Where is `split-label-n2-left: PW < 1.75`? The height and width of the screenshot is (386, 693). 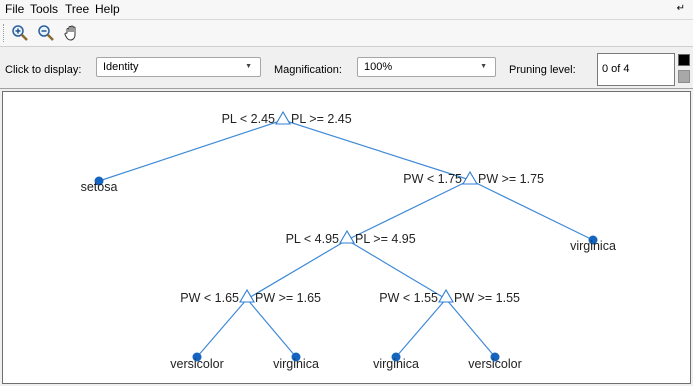 split-label-n2-left: PW < 1.75 is located at coordinates (432, 179).